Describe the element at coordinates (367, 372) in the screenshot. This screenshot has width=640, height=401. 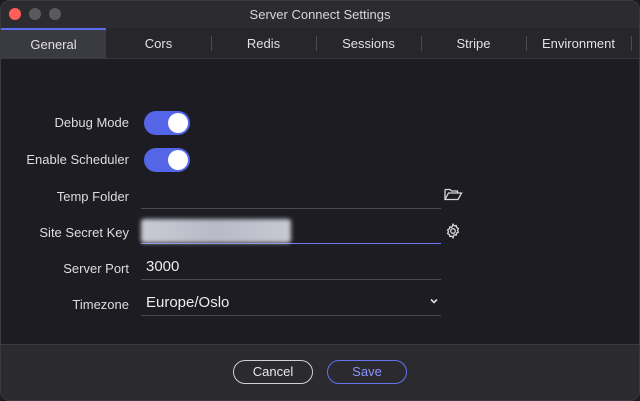
I see `save-button: Save` at that location.